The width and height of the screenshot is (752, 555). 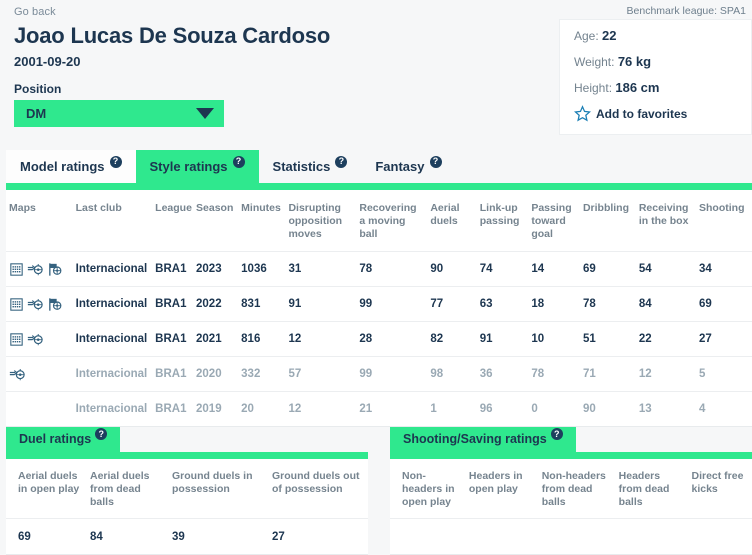 I want to click on weight-label: Weight:, so click(x=594, y=62).